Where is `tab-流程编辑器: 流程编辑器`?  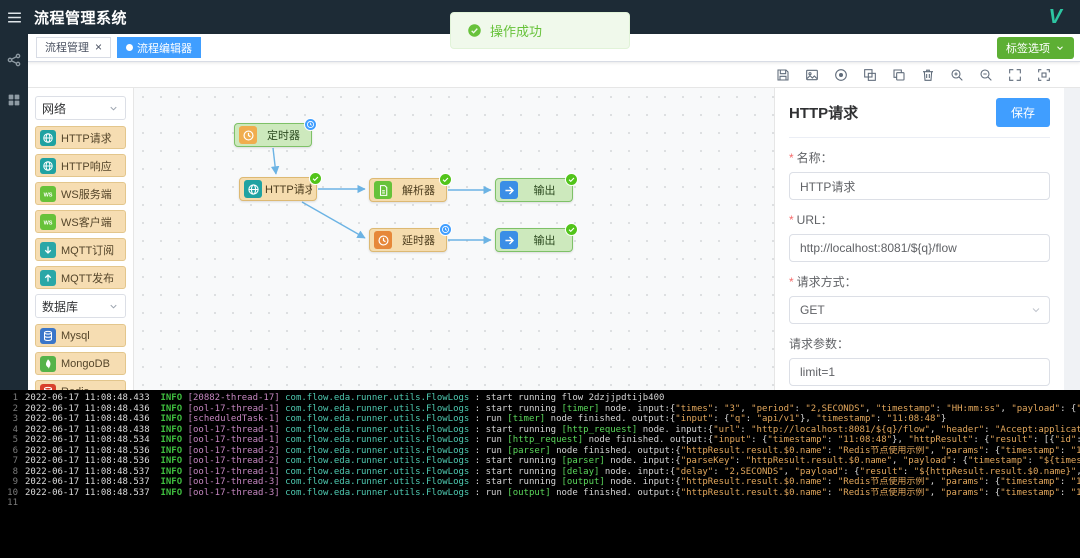 tab-流程编辑器: 流程编辑器 is located at coordinates (159, 48).